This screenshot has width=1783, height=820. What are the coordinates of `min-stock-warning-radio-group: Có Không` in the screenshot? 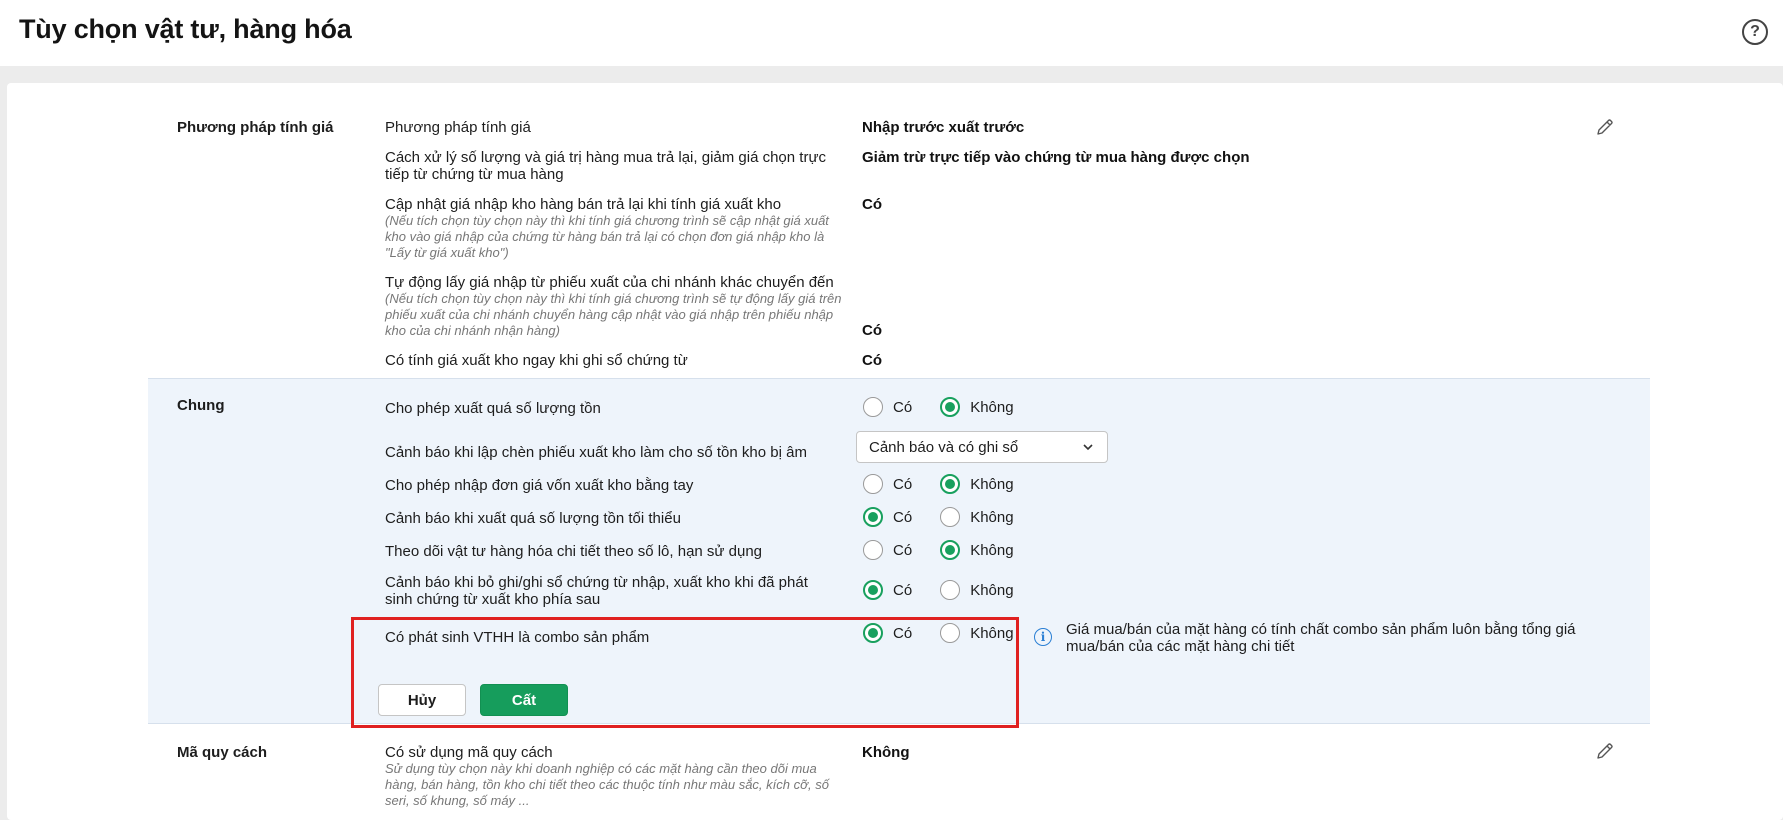 It's located at (938, 517).